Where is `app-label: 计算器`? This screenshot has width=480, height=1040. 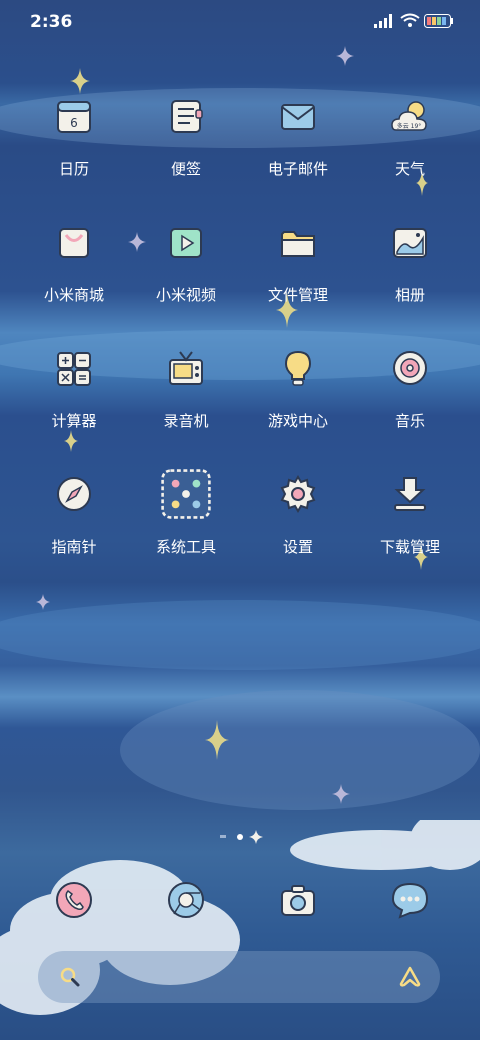
app-label: 计算器 is located at coordinates (74, 421).